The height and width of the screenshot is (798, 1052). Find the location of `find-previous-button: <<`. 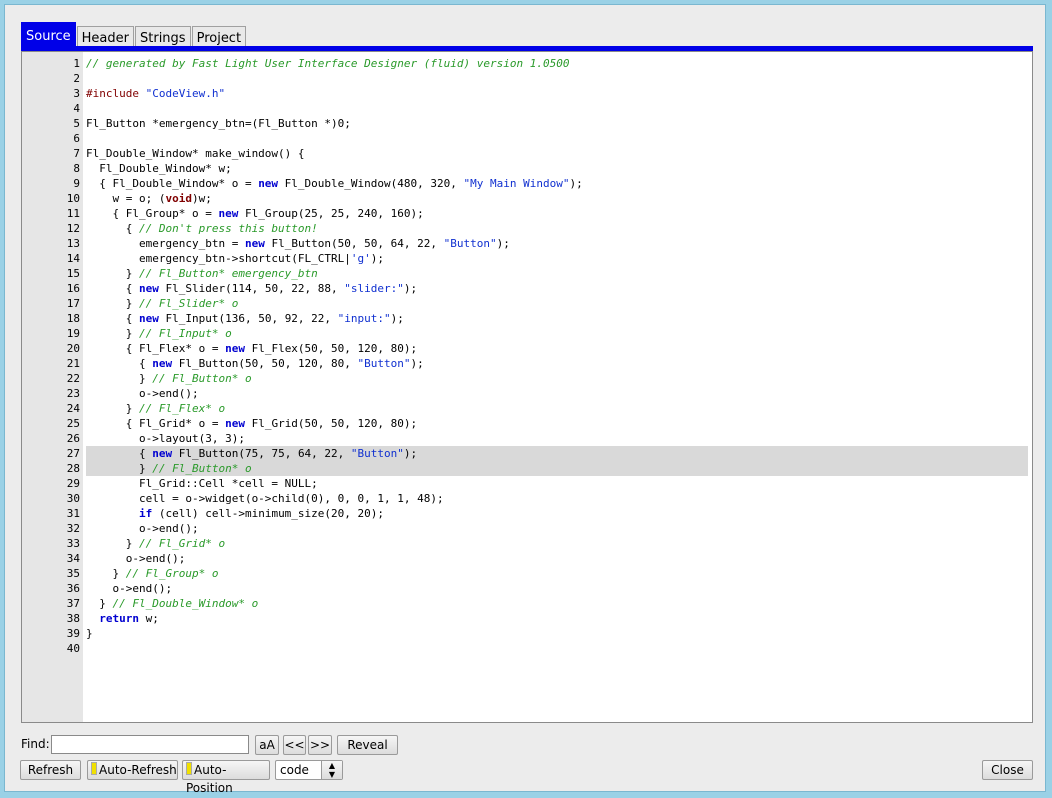

find-previous-button: << is located at coordinates (294, 745).